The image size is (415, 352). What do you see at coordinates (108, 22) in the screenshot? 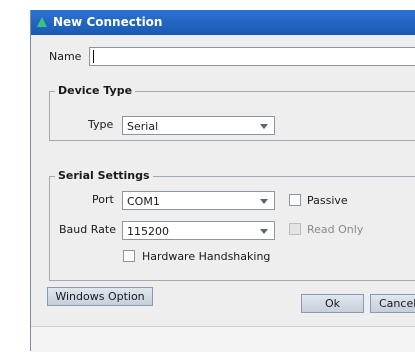
I see `dialog-title: New Connection` at bounding box center [108, 22].